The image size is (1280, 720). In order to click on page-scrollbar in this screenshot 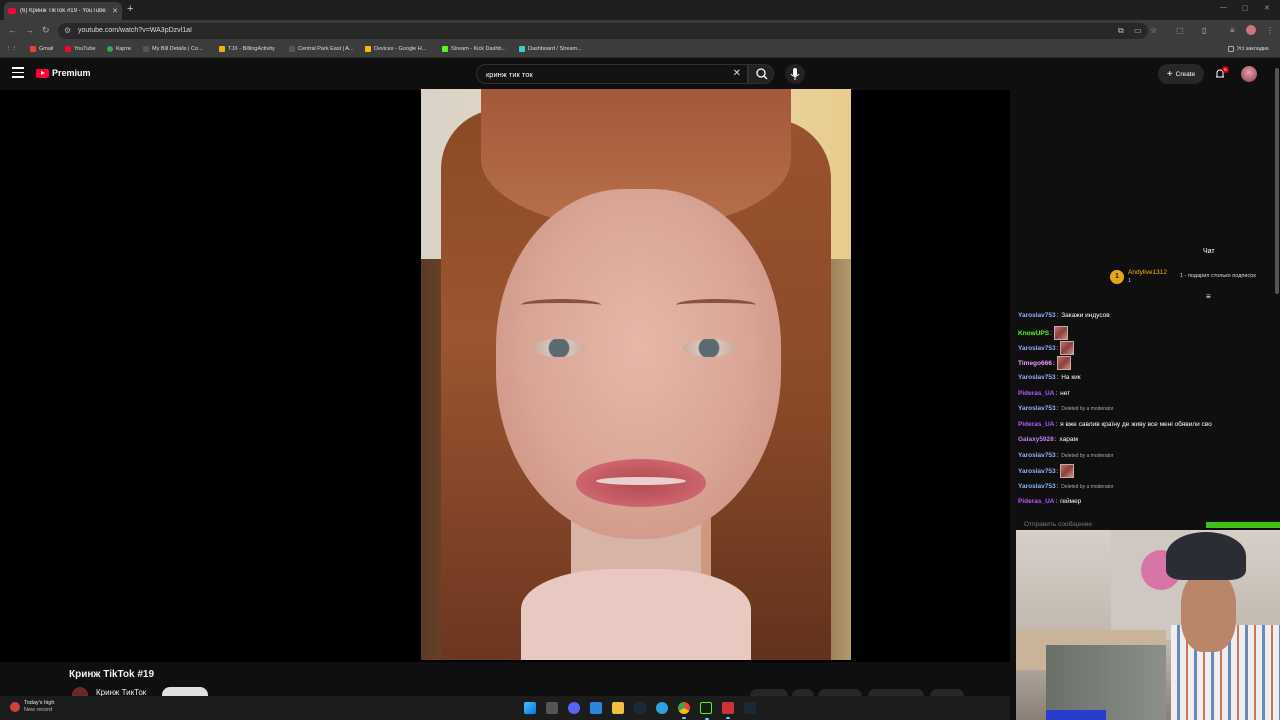, I will do `click(1277, 178)`.